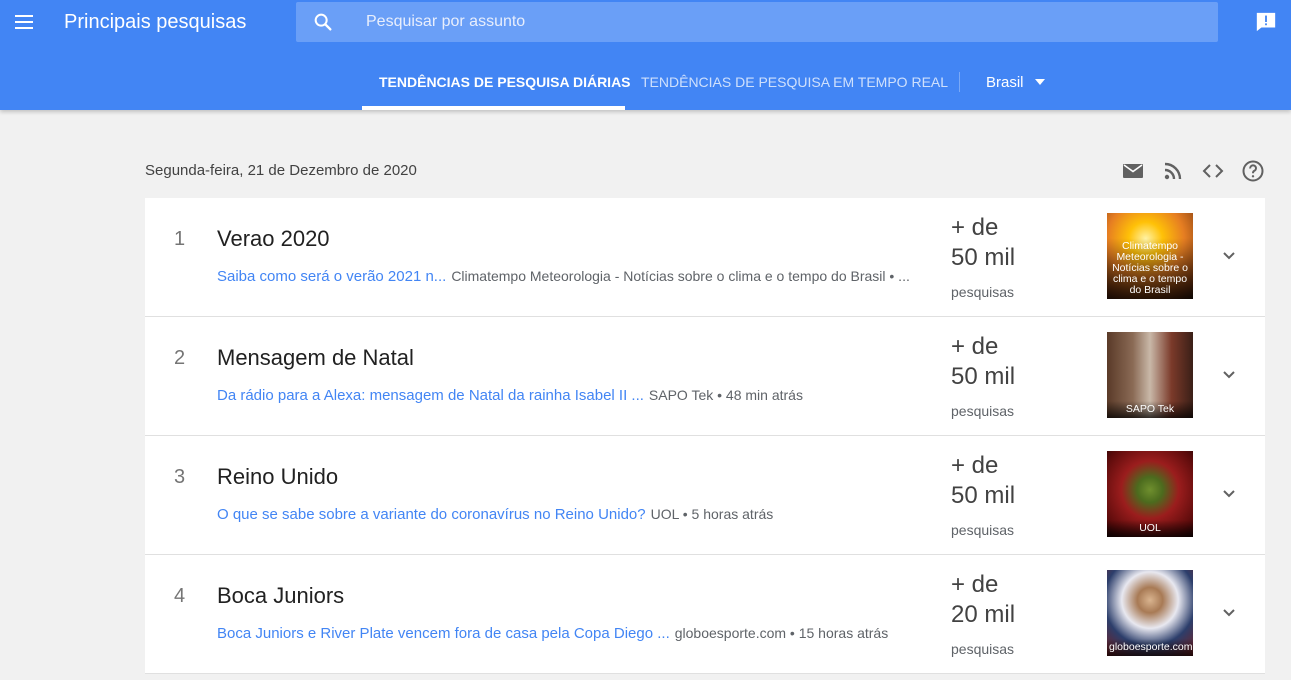 Image resolution: width=1291 pixels, height=680 pixels. Describe the element at coordinates (315, 358) in the screenshot. I see `trend-term: Mensagem de Natal` at that location.